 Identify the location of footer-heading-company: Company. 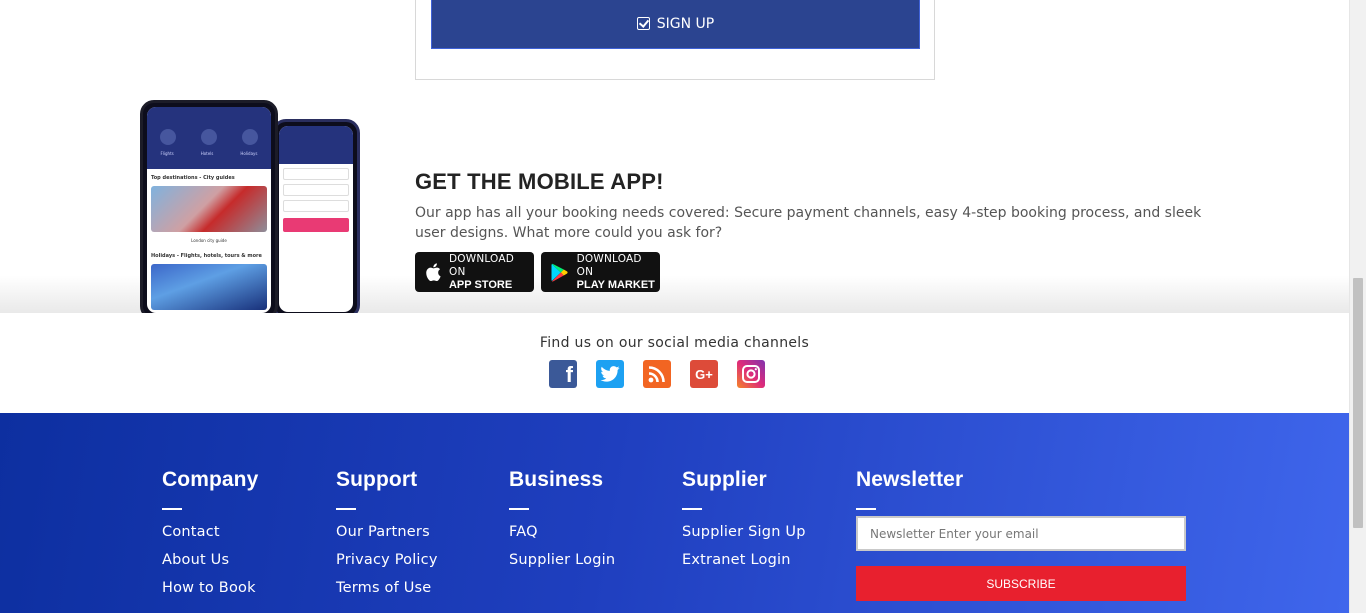
(210, 479).